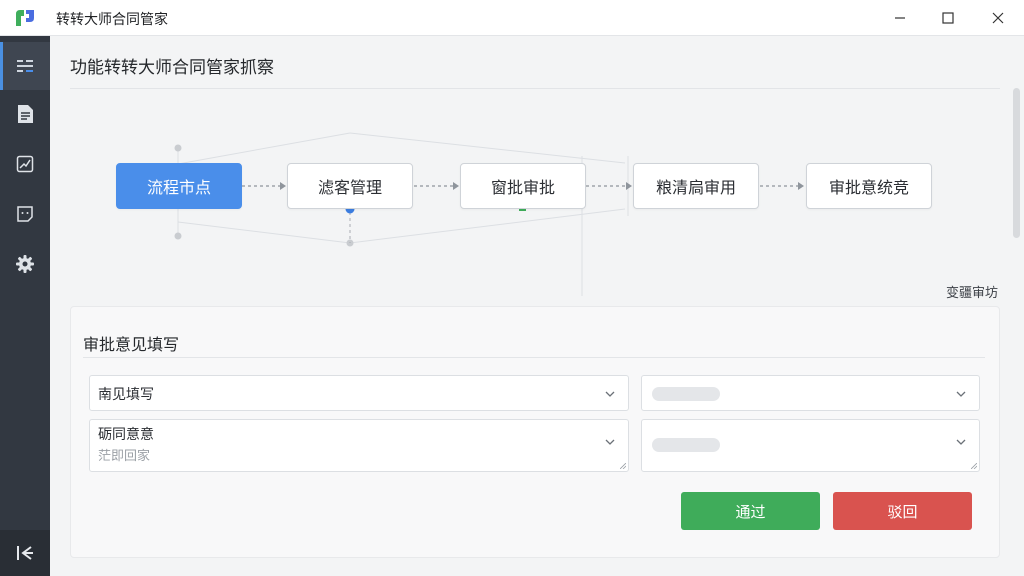 This screenshot has height=576, width=1024. I want to click on opinion-textarea: 砺同意意 茫即回家, so click(359, 445).